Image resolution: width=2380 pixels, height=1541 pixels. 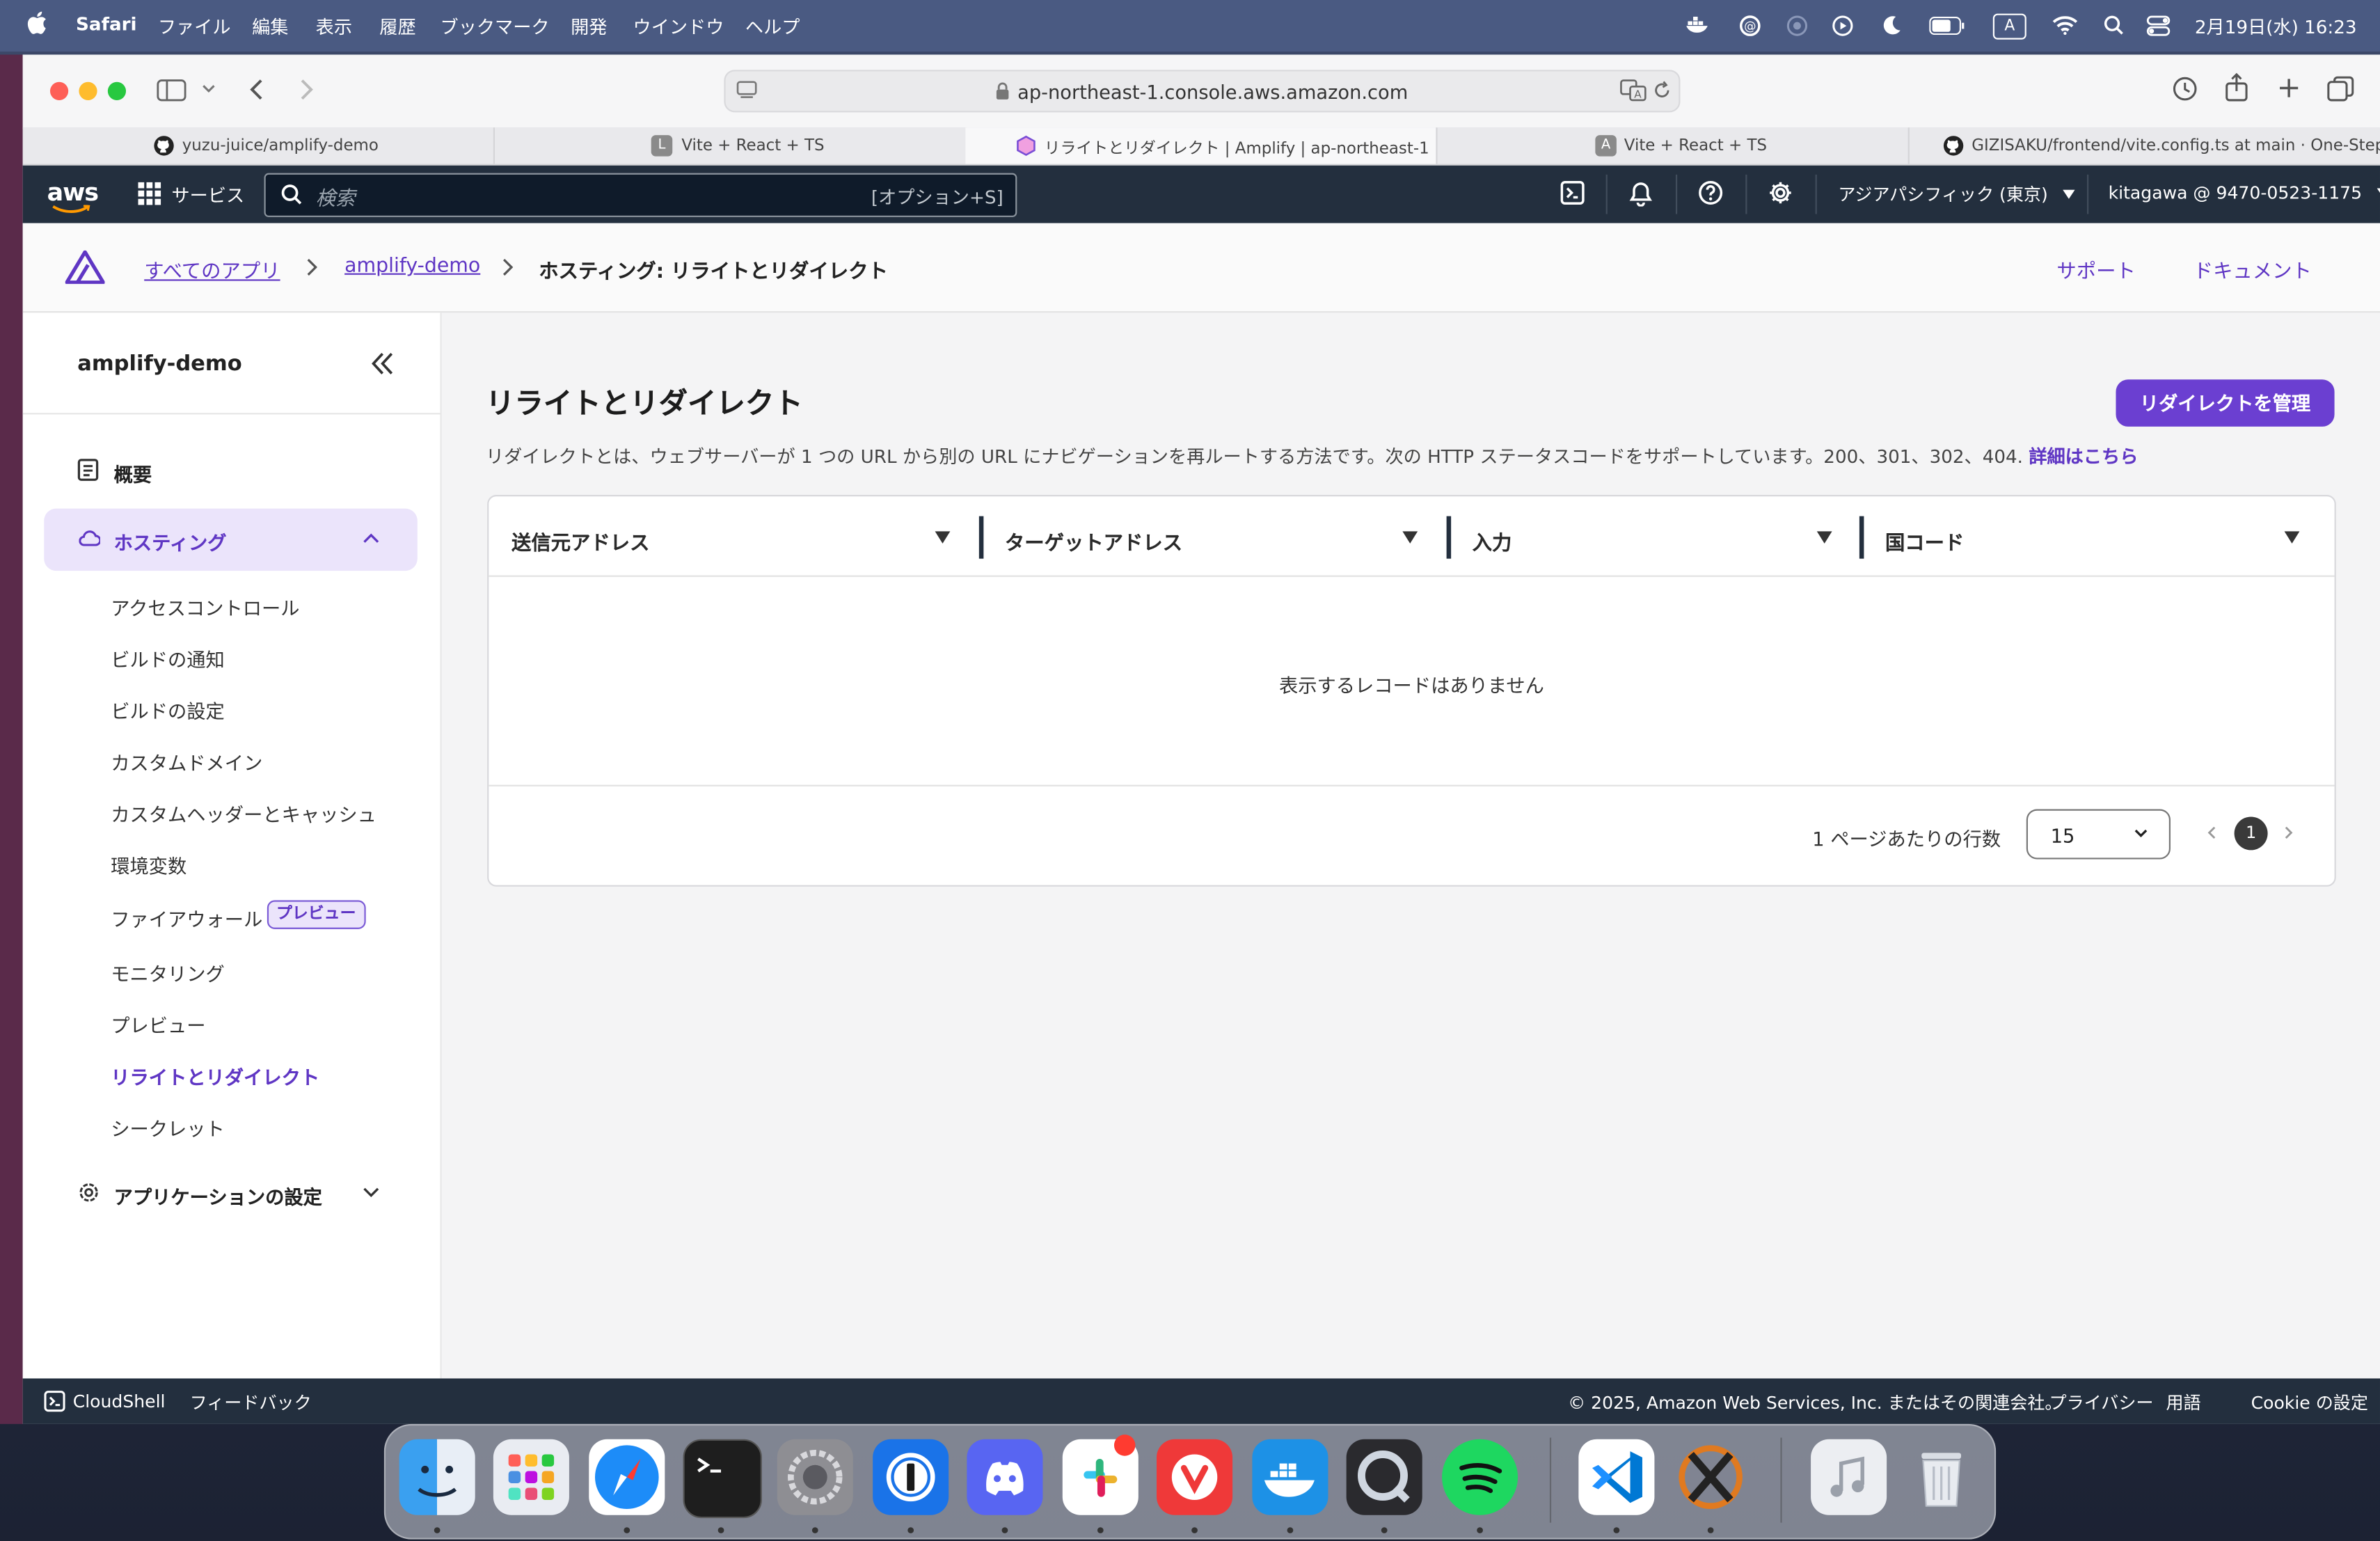 What do you see at coordinates (88, 90) in the screenshot?
I see `minimize-window-button` at bounding box center [88, 90].